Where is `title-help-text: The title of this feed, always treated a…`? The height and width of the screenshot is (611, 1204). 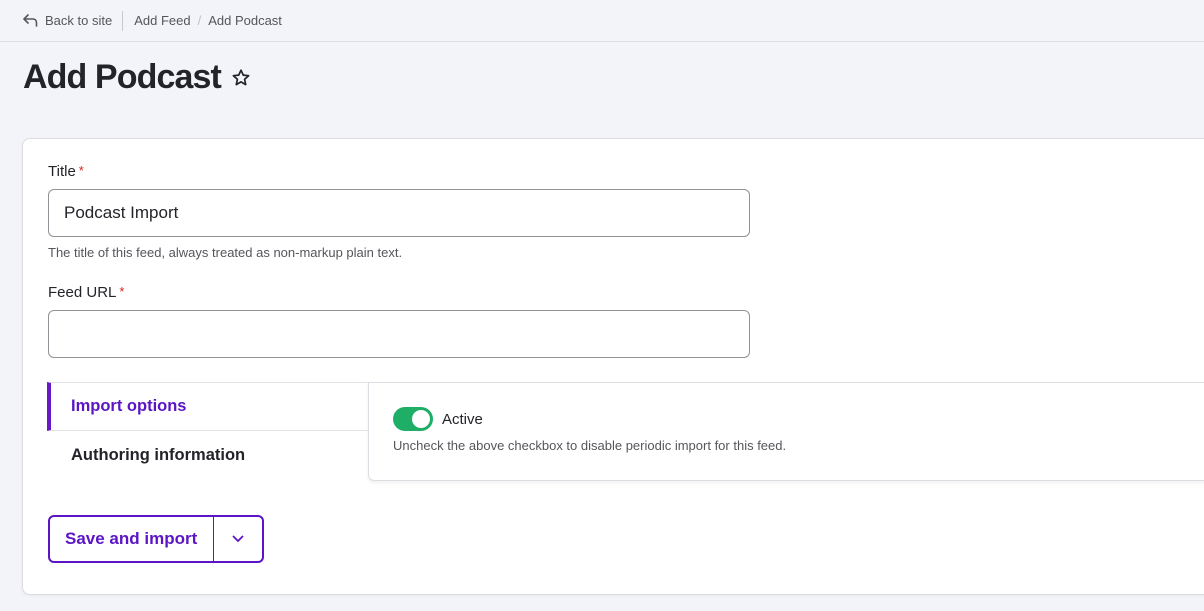
title-help-text: The title of this feed, always treated a… is located at coordinates (225, 252).